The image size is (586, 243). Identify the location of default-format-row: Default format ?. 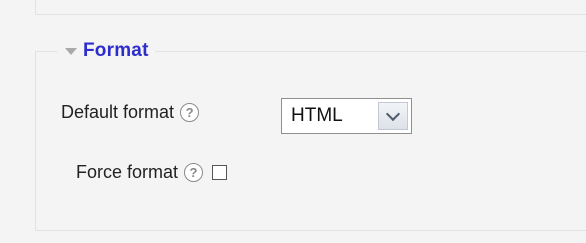
(130, 112).